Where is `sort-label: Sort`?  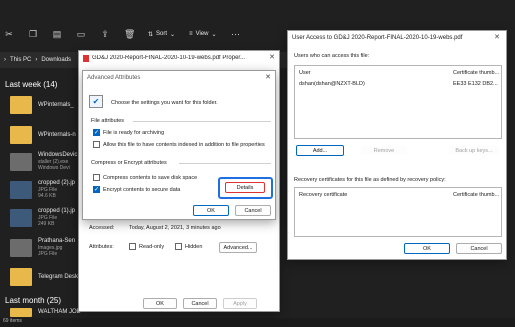 sort-label: Sort is located at coordinates (162, 34).